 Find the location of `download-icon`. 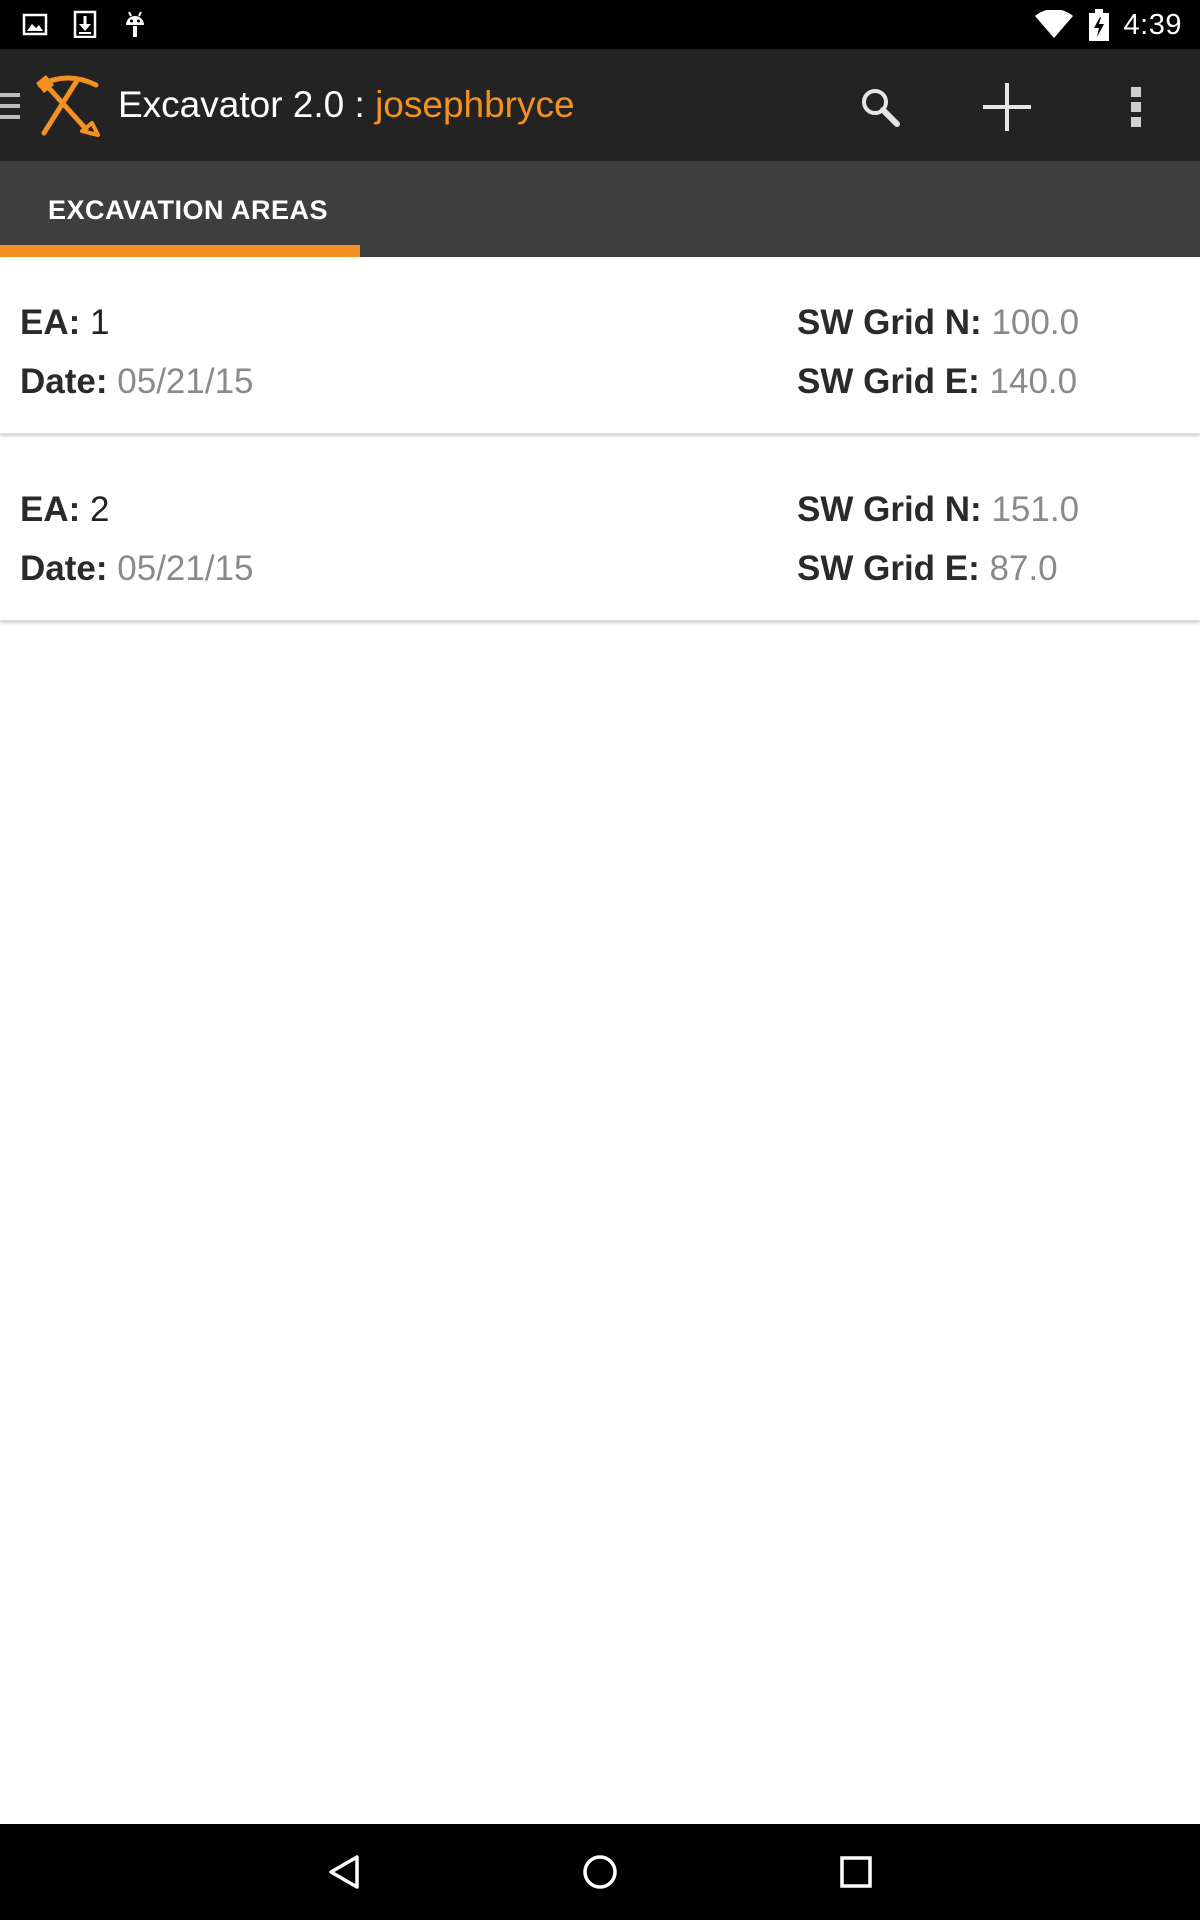

download-icon is located at coordinates (85, 24).